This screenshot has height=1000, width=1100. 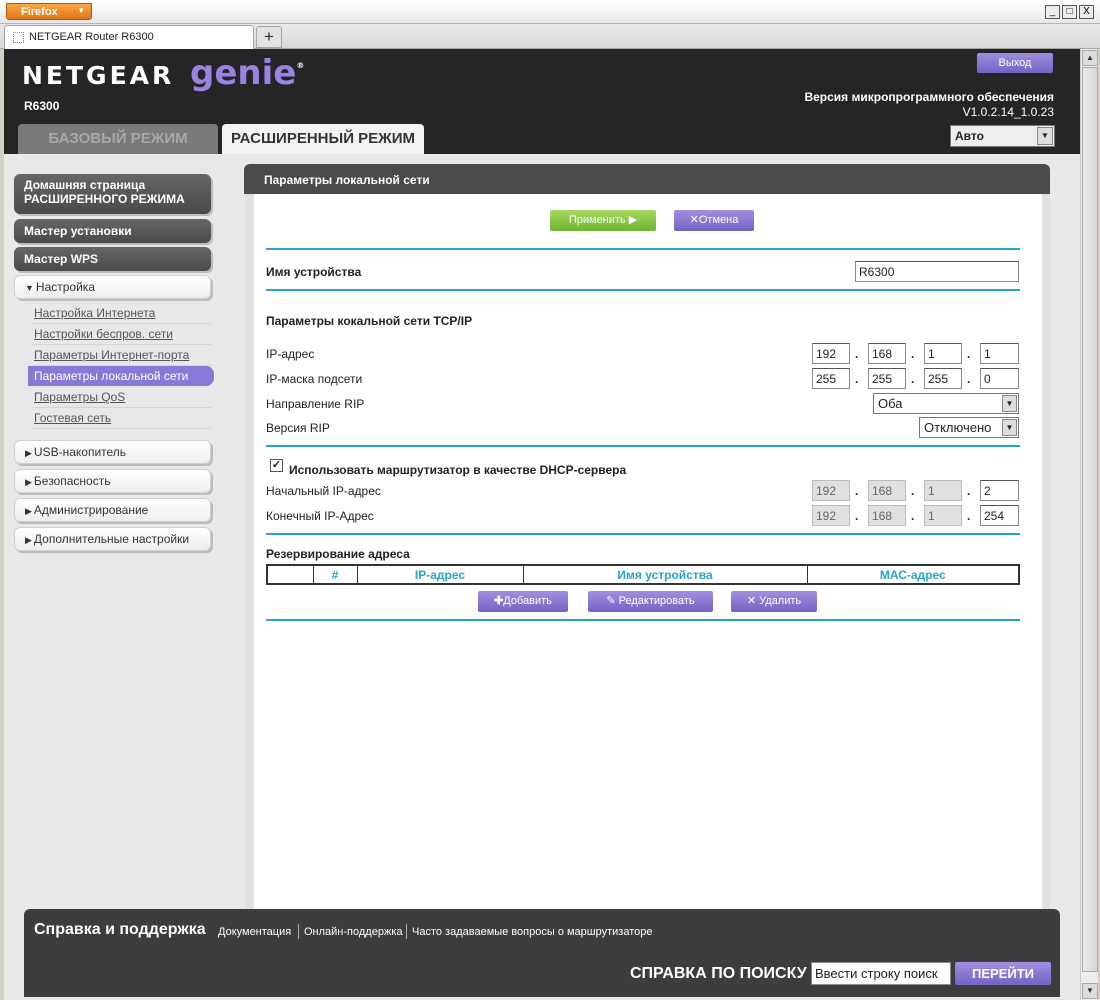 What do you see at coordinates (118, 139) in the screenshot?
I see `tab-basic-mode: БАЗОВЫЙ РЕЖИМ` at bounding box center [118, 139].